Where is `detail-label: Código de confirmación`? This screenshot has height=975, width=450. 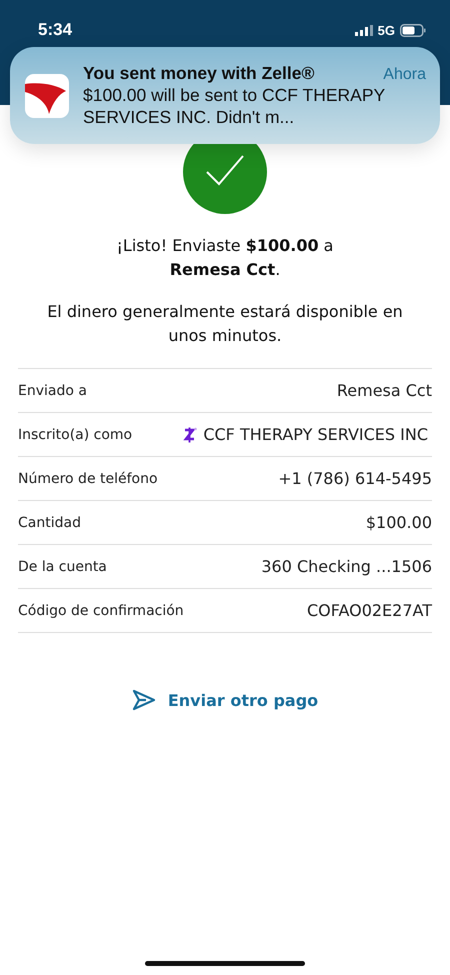
detail-label: Código de confirmación is located at coordinates (101, 610).